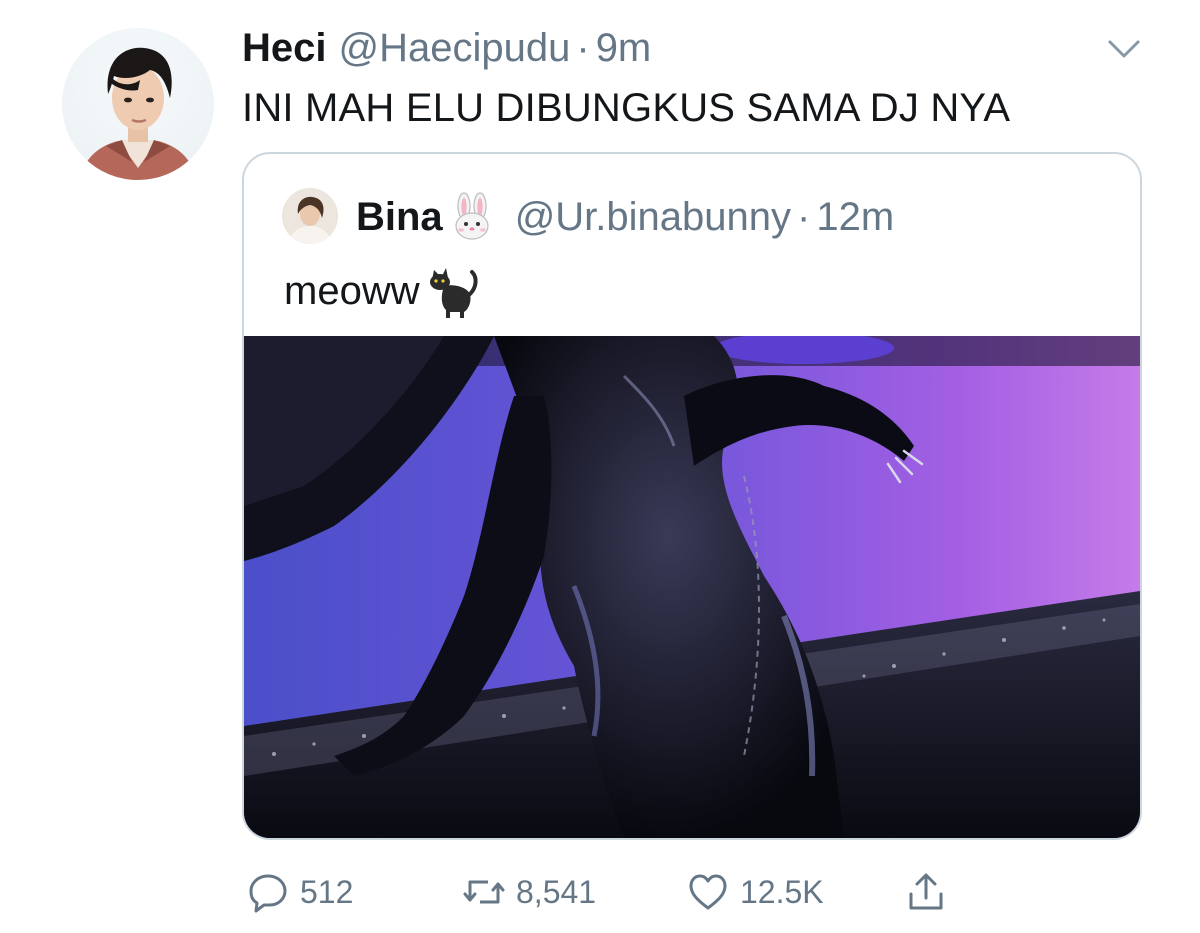 Image resolution: width=1200 pixels, height=933 pixels. What do you see at coordinates (327, 891) in the screenshot?
I see `reply-count: 512` at bounding box center [327, 891].